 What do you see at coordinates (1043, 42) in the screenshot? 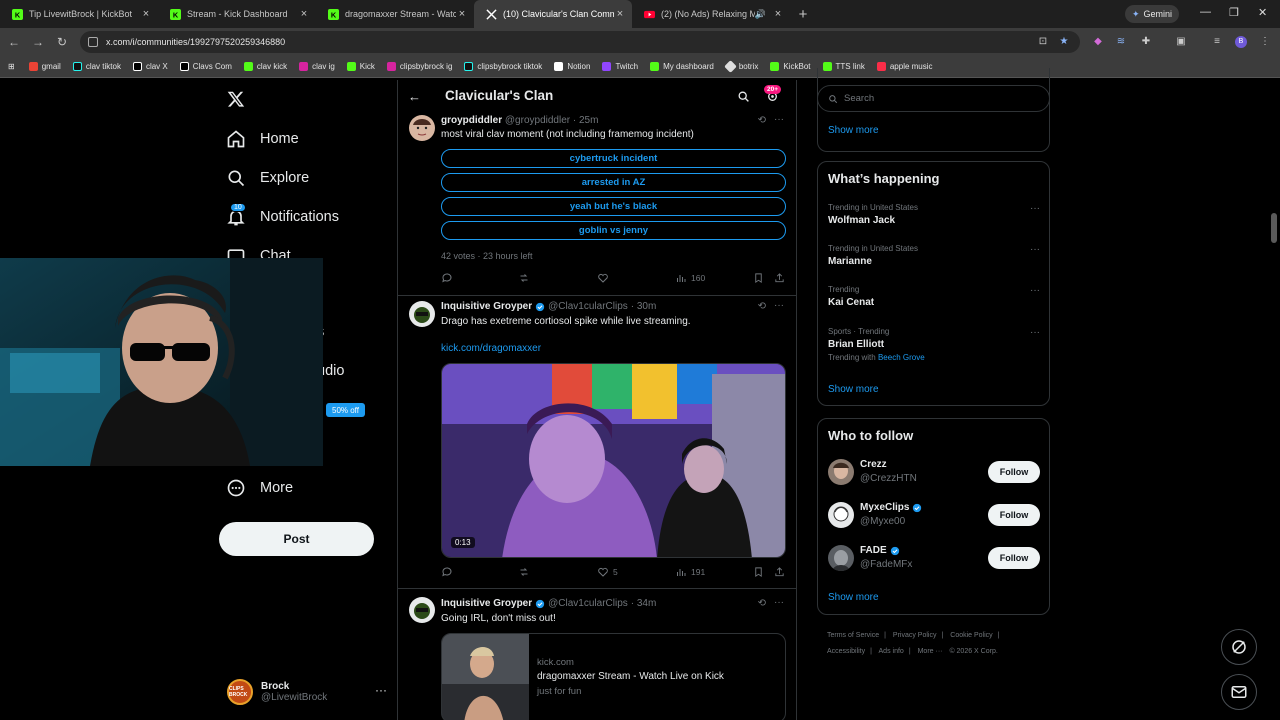
I see `install-app-icon: ⊡` at bounding box center [1043, 42].